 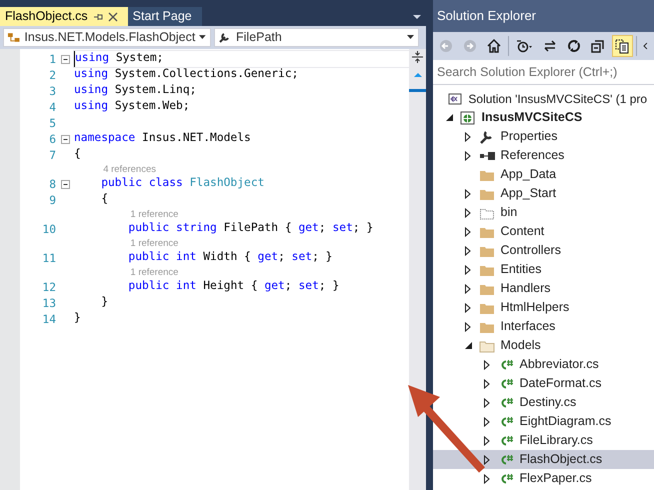 I want to click on tab-label: FlashObject.cs, so click(x=46, y=17).